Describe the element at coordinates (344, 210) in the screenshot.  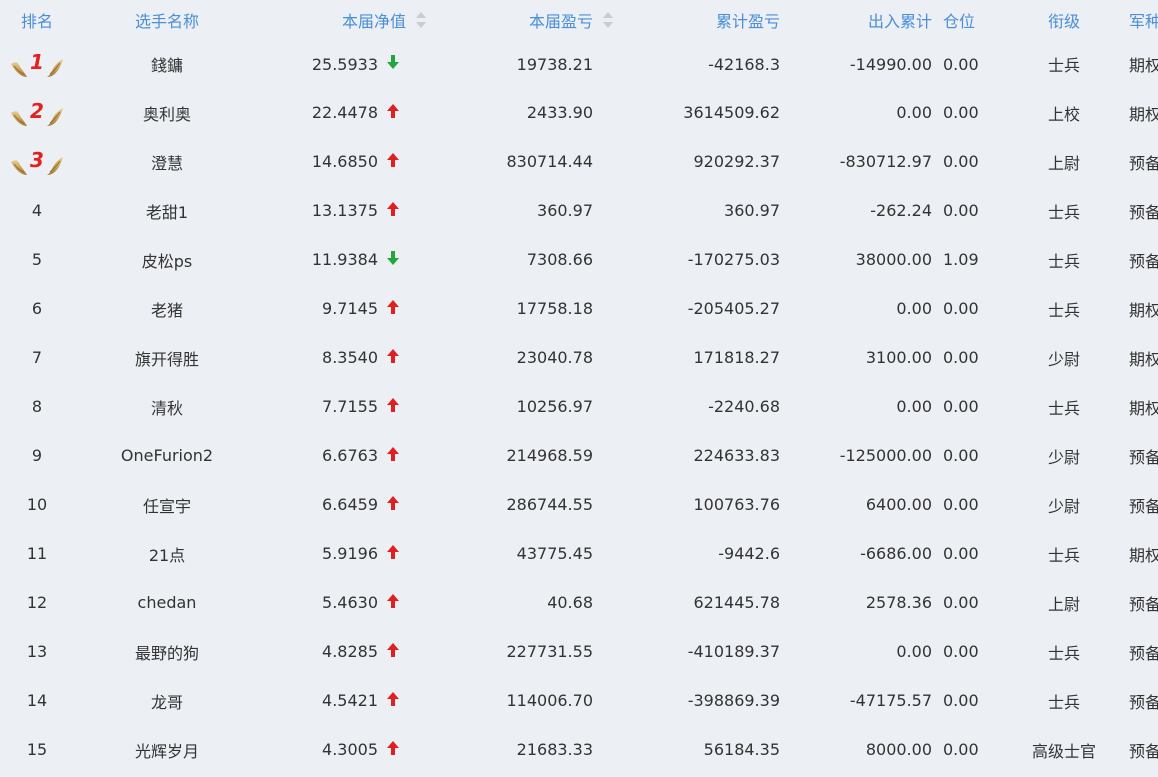
I see `nav-value: 13.1375` at that location.